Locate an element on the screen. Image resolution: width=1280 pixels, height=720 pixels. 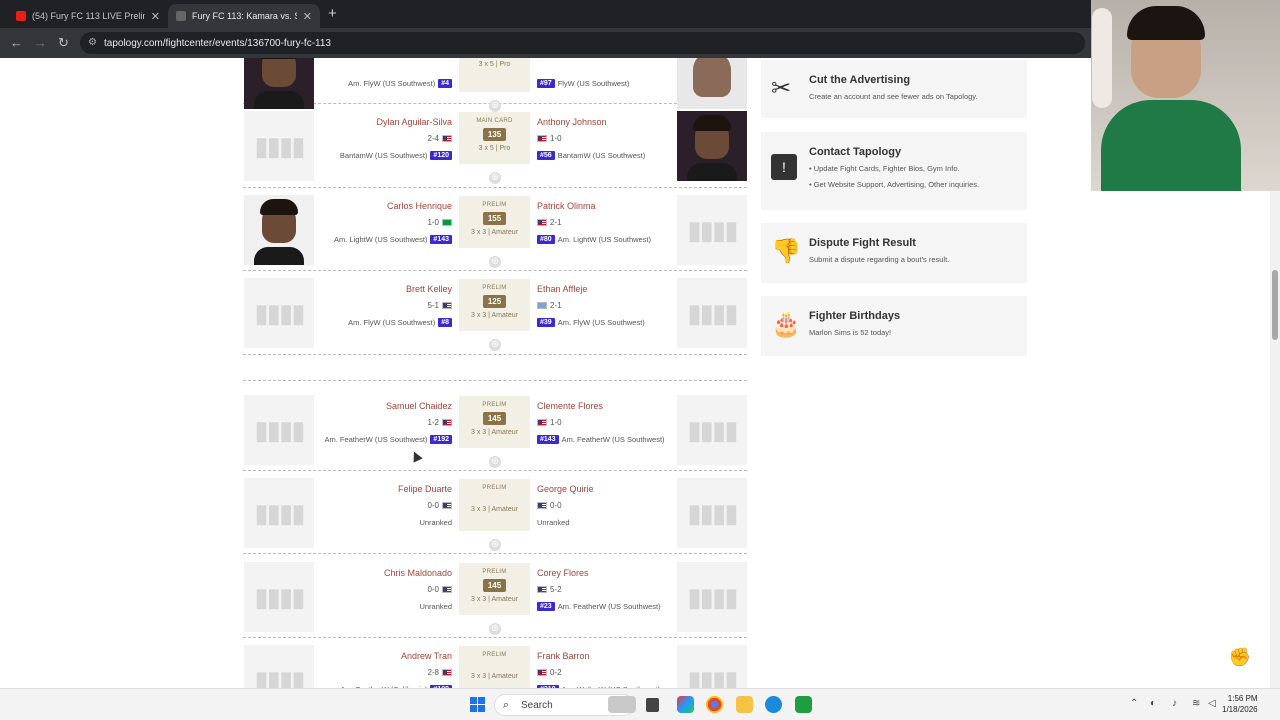
left-fighter-weight-class: Unranked is located at coordinates (435, 522).